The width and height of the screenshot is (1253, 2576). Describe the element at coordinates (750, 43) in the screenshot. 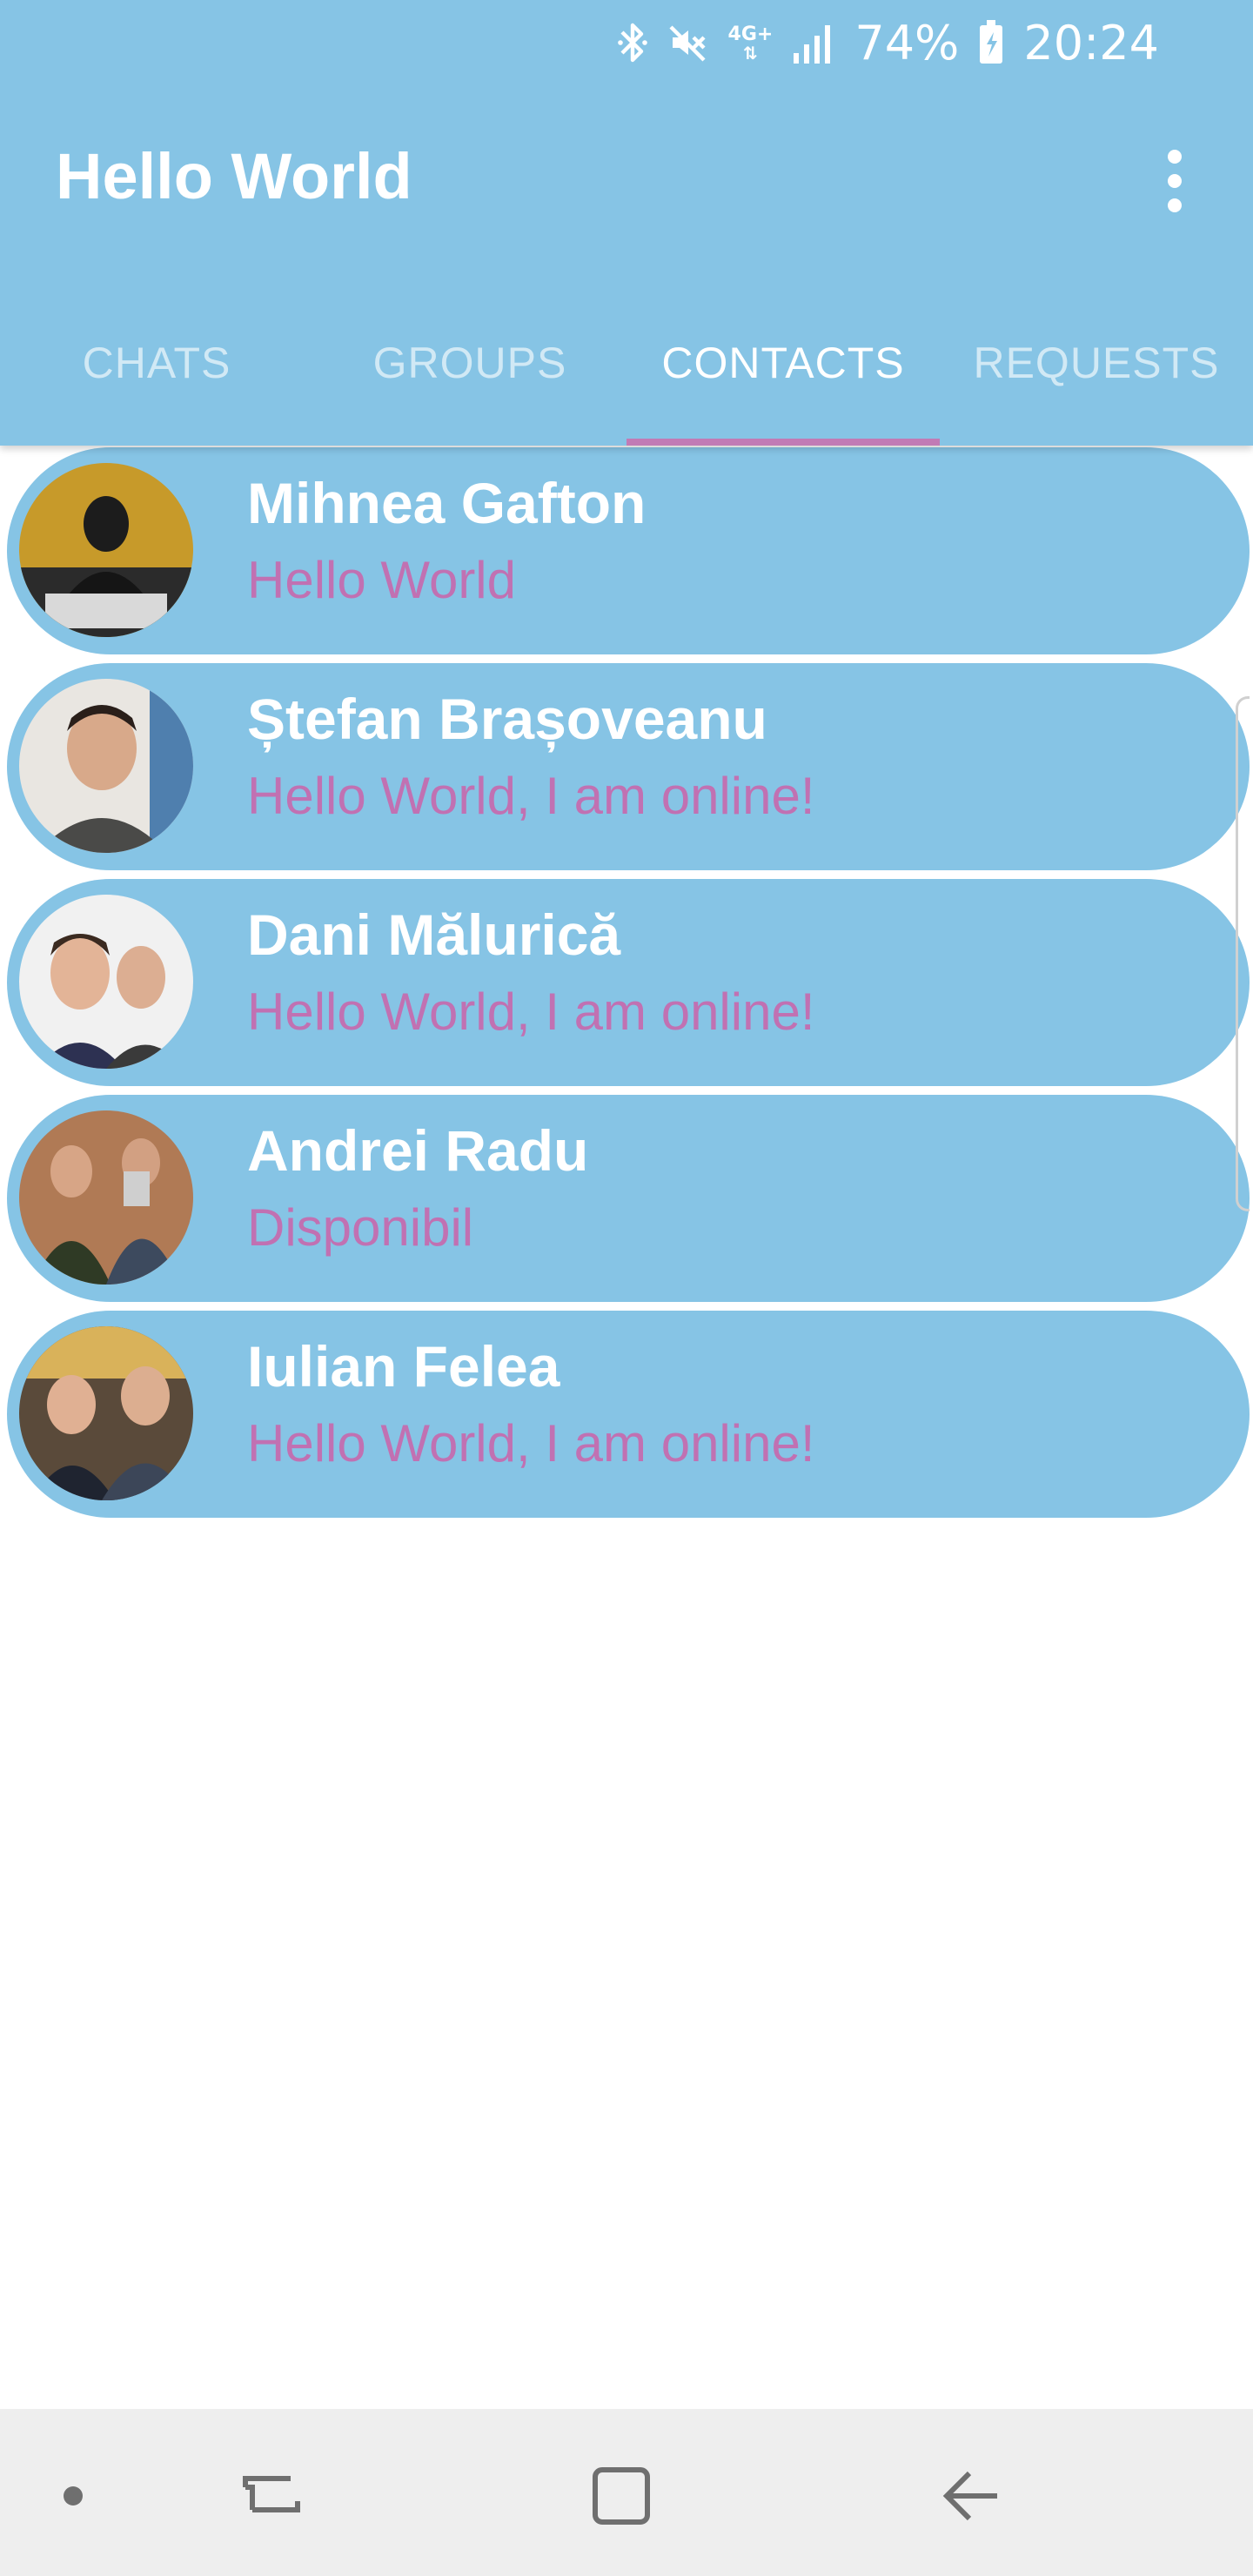

I see `4g-plus-icon: 4G+ ⇅` at that location.